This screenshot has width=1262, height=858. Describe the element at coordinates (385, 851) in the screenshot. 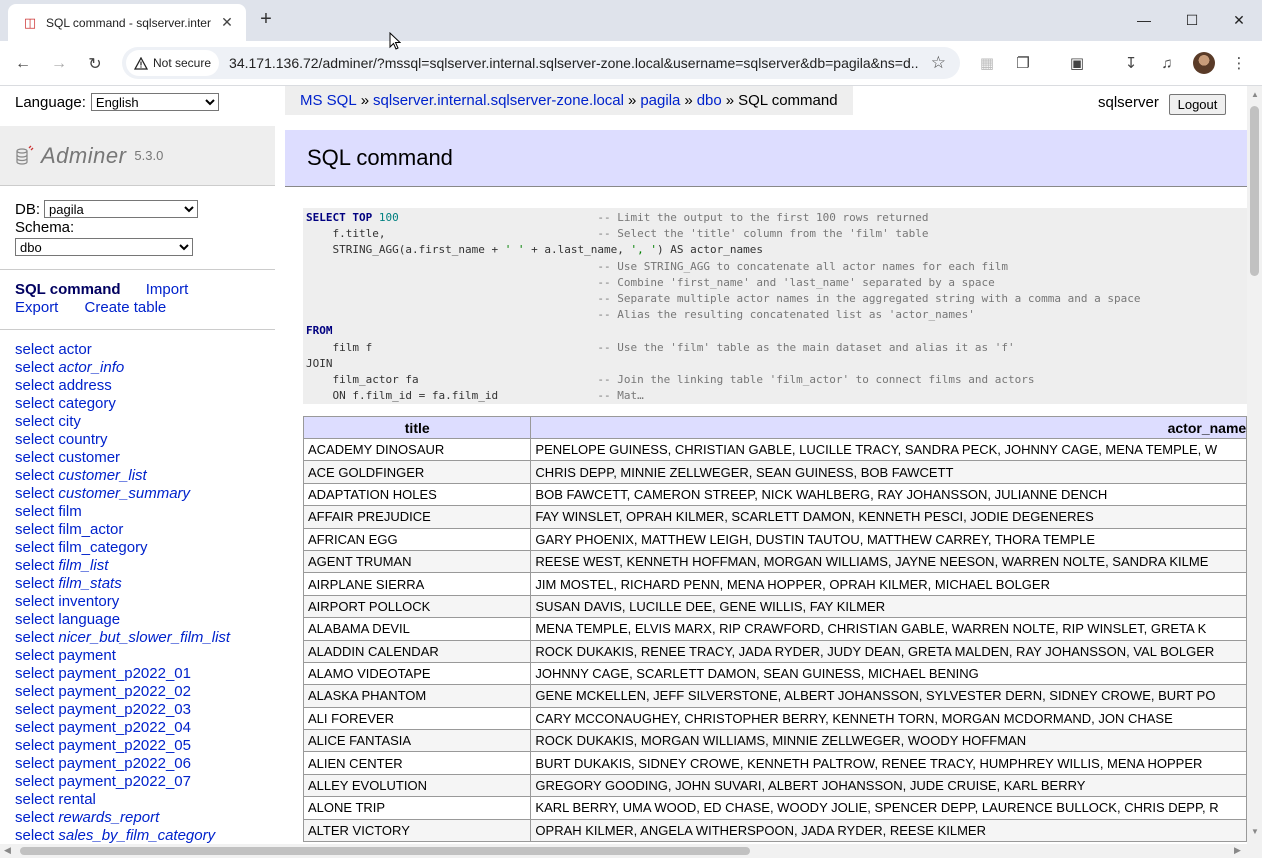

I see `horizontal-scroll-thumb` at that location.